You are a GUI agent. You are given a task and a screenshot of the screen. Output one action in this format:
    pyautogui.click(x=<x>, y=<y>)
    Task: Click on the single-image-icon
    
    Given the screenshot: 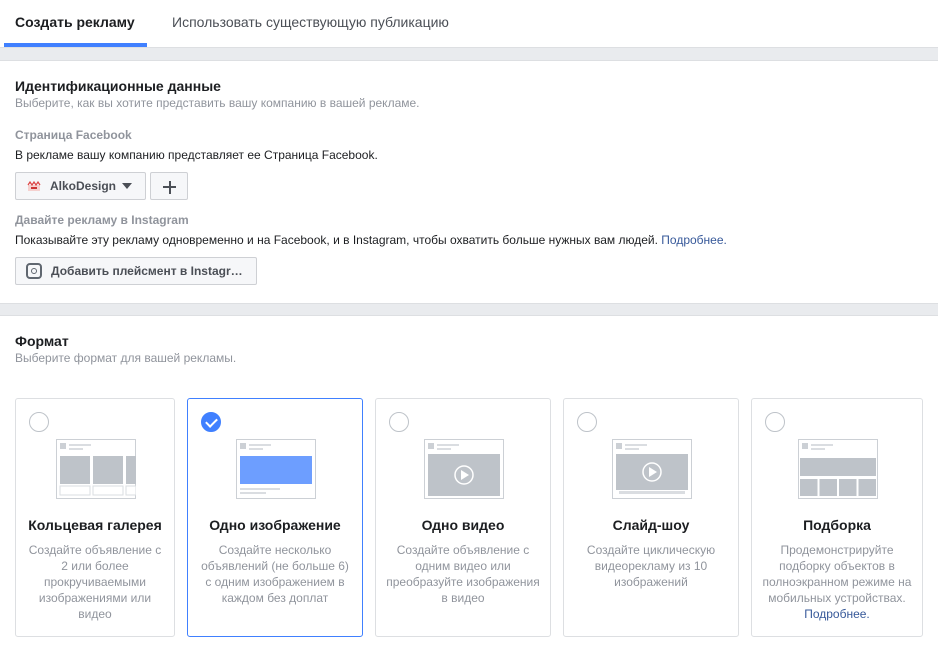 What is the action you would take?
    pyautogui.click(x=276, y=469)
    